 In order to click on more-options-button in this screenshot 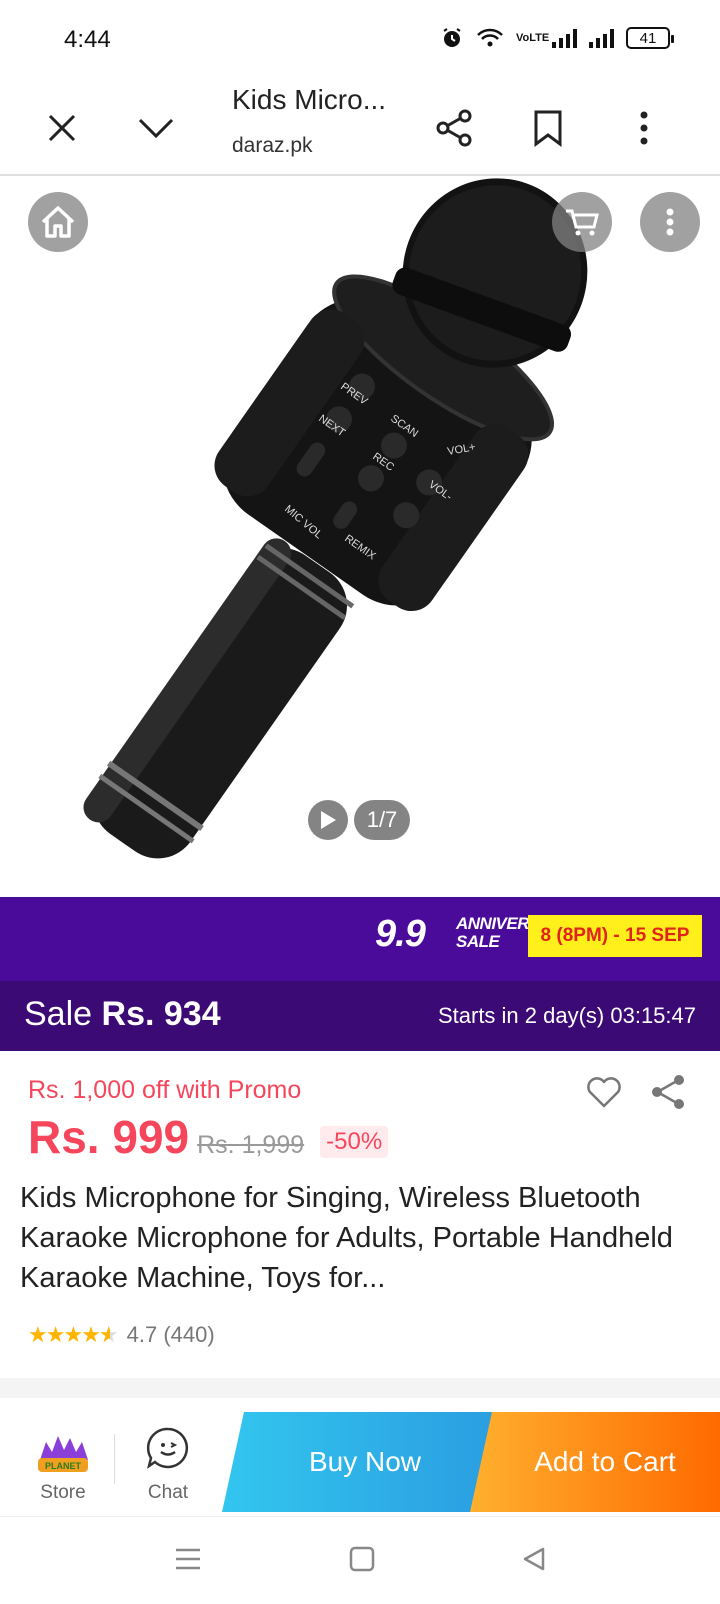, I will do `click(644, 128)`.